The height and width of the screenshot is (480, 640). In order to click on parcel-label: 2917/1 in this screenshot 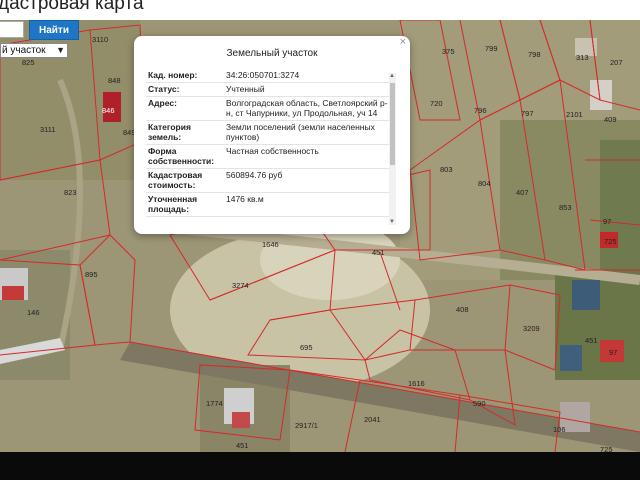, I will do `click(306, 425)`.